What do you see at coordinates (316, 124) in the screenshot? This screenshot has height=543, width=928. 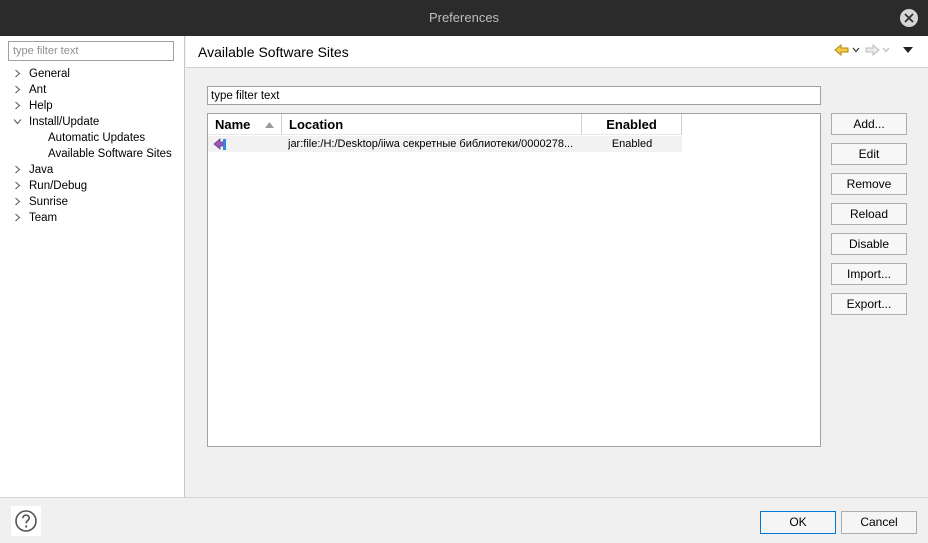 I see `column-header-label: Location` at bounding box center [316, 124].